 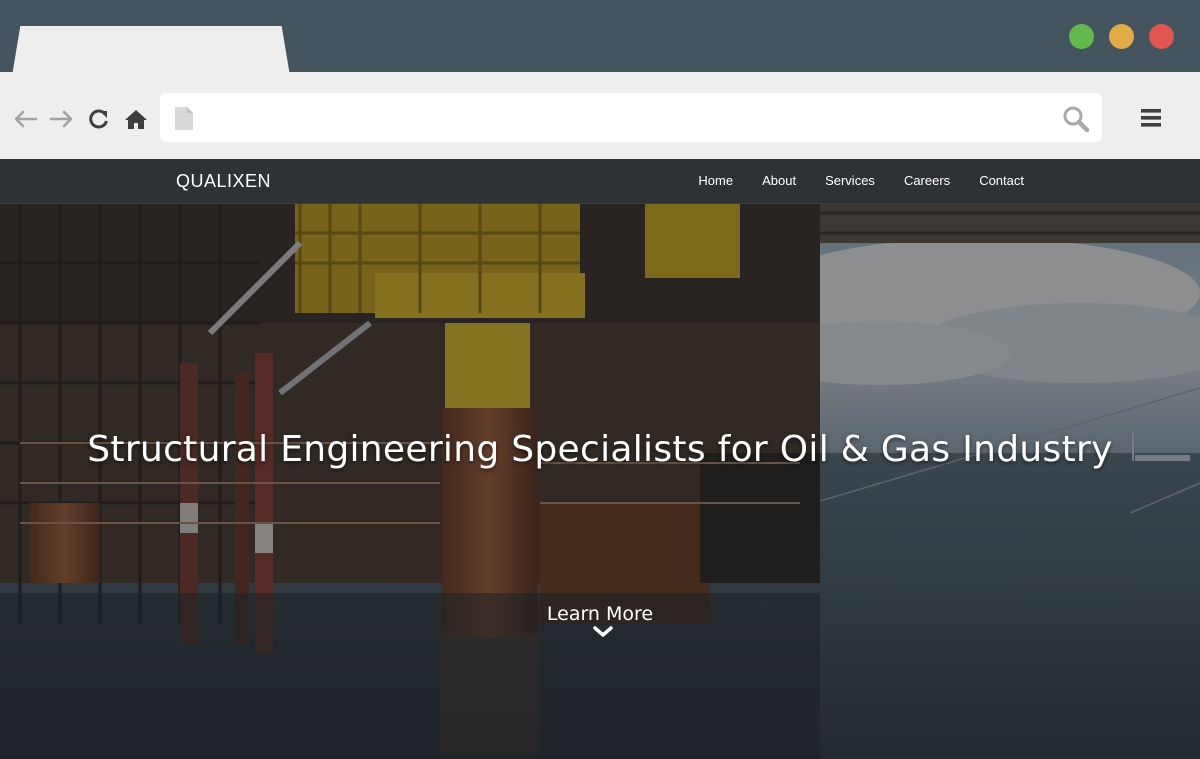 I want to click on nav-contact-link: Contact, so click(x=1001, y=180).